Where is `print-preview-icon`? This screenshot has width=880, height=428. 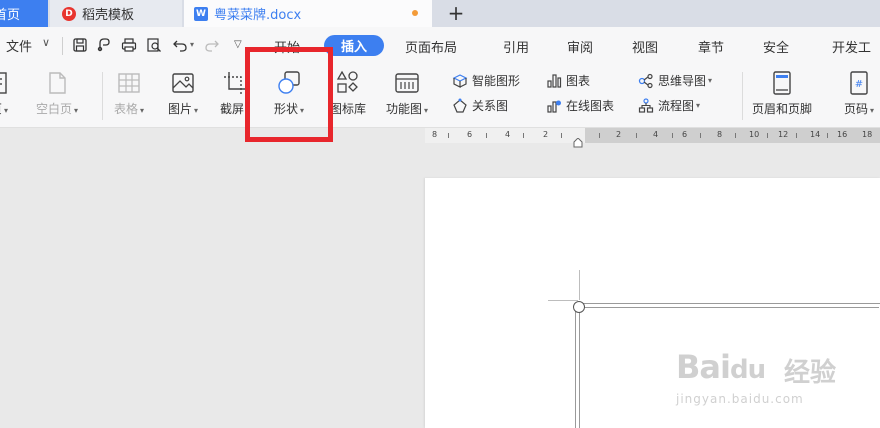 print-preview-icon is located at coordinates (154, 45).